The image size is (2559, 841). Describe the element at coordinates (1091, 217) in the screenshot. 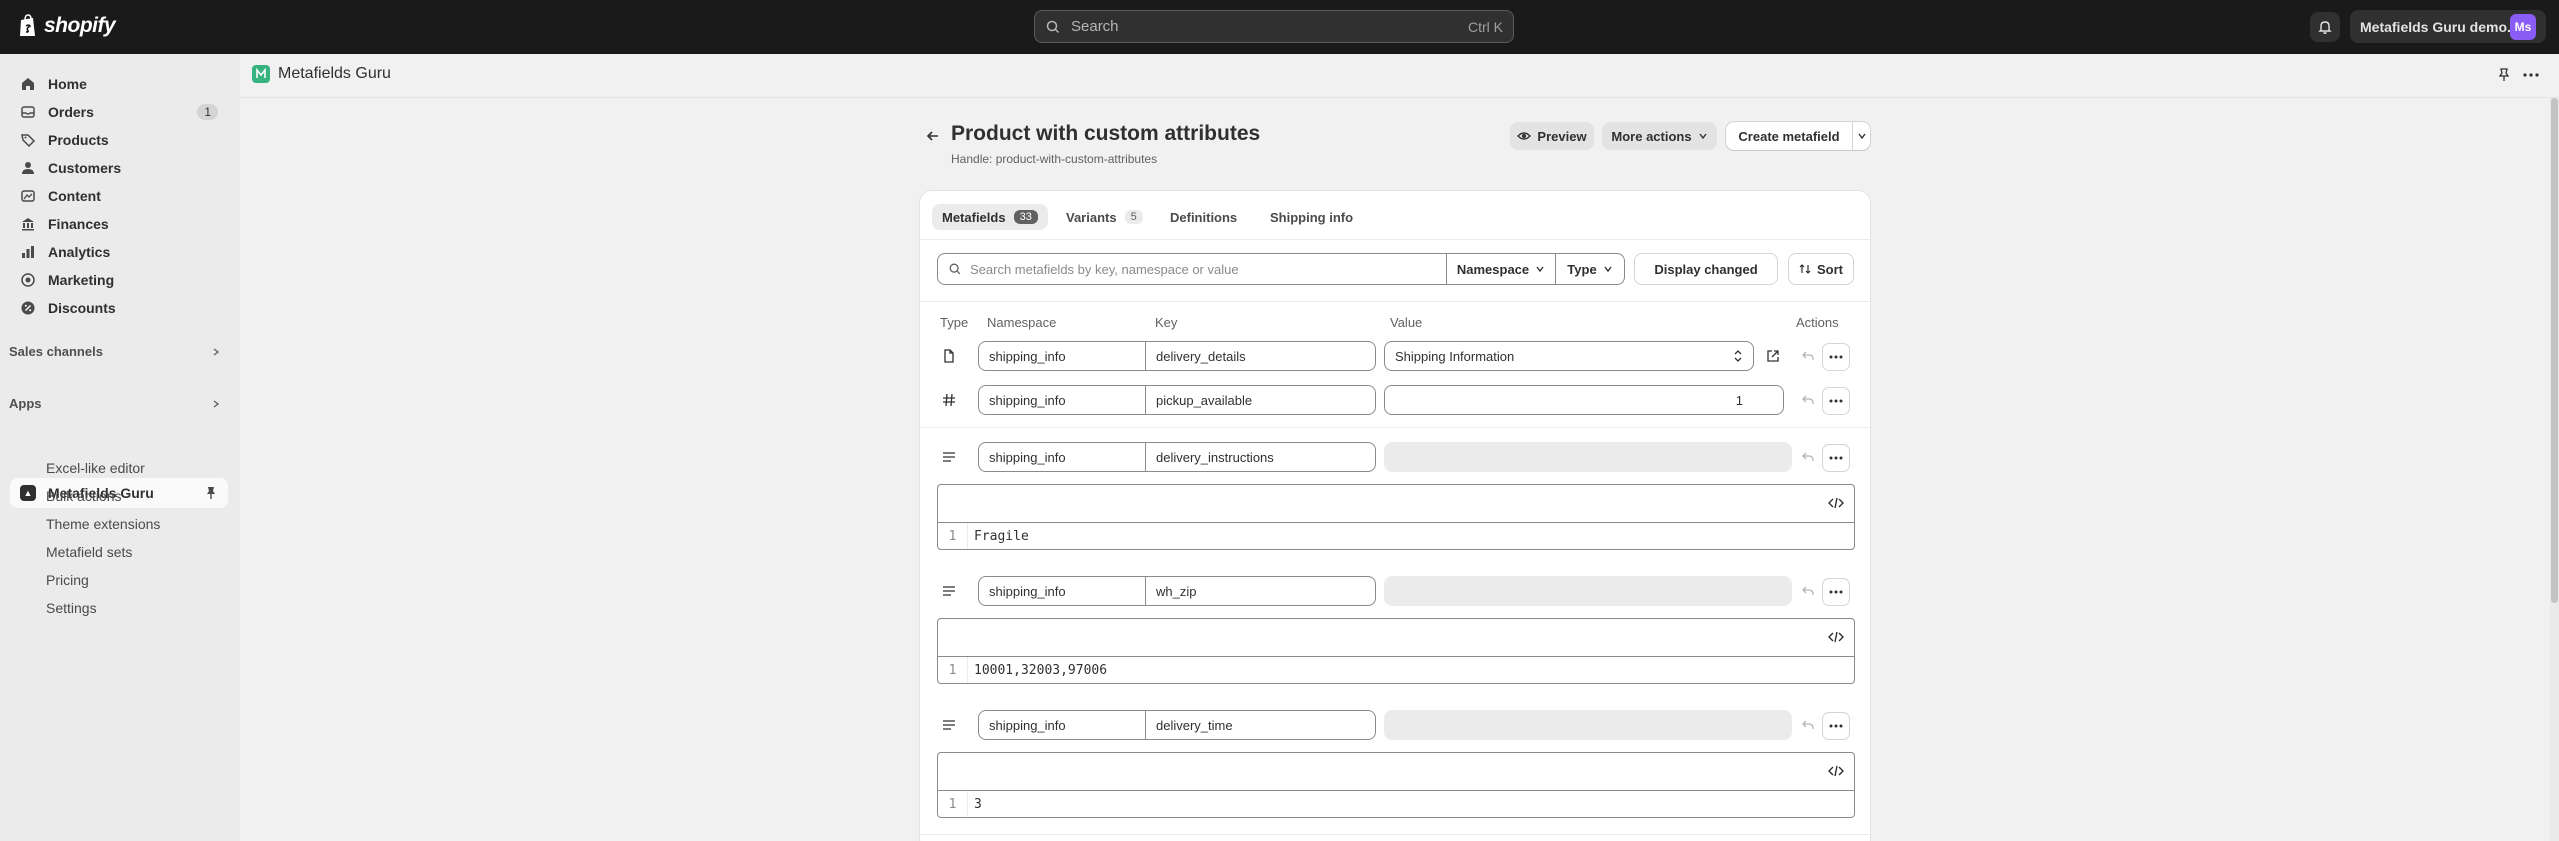

I see `tab-label: Variants` at that location.